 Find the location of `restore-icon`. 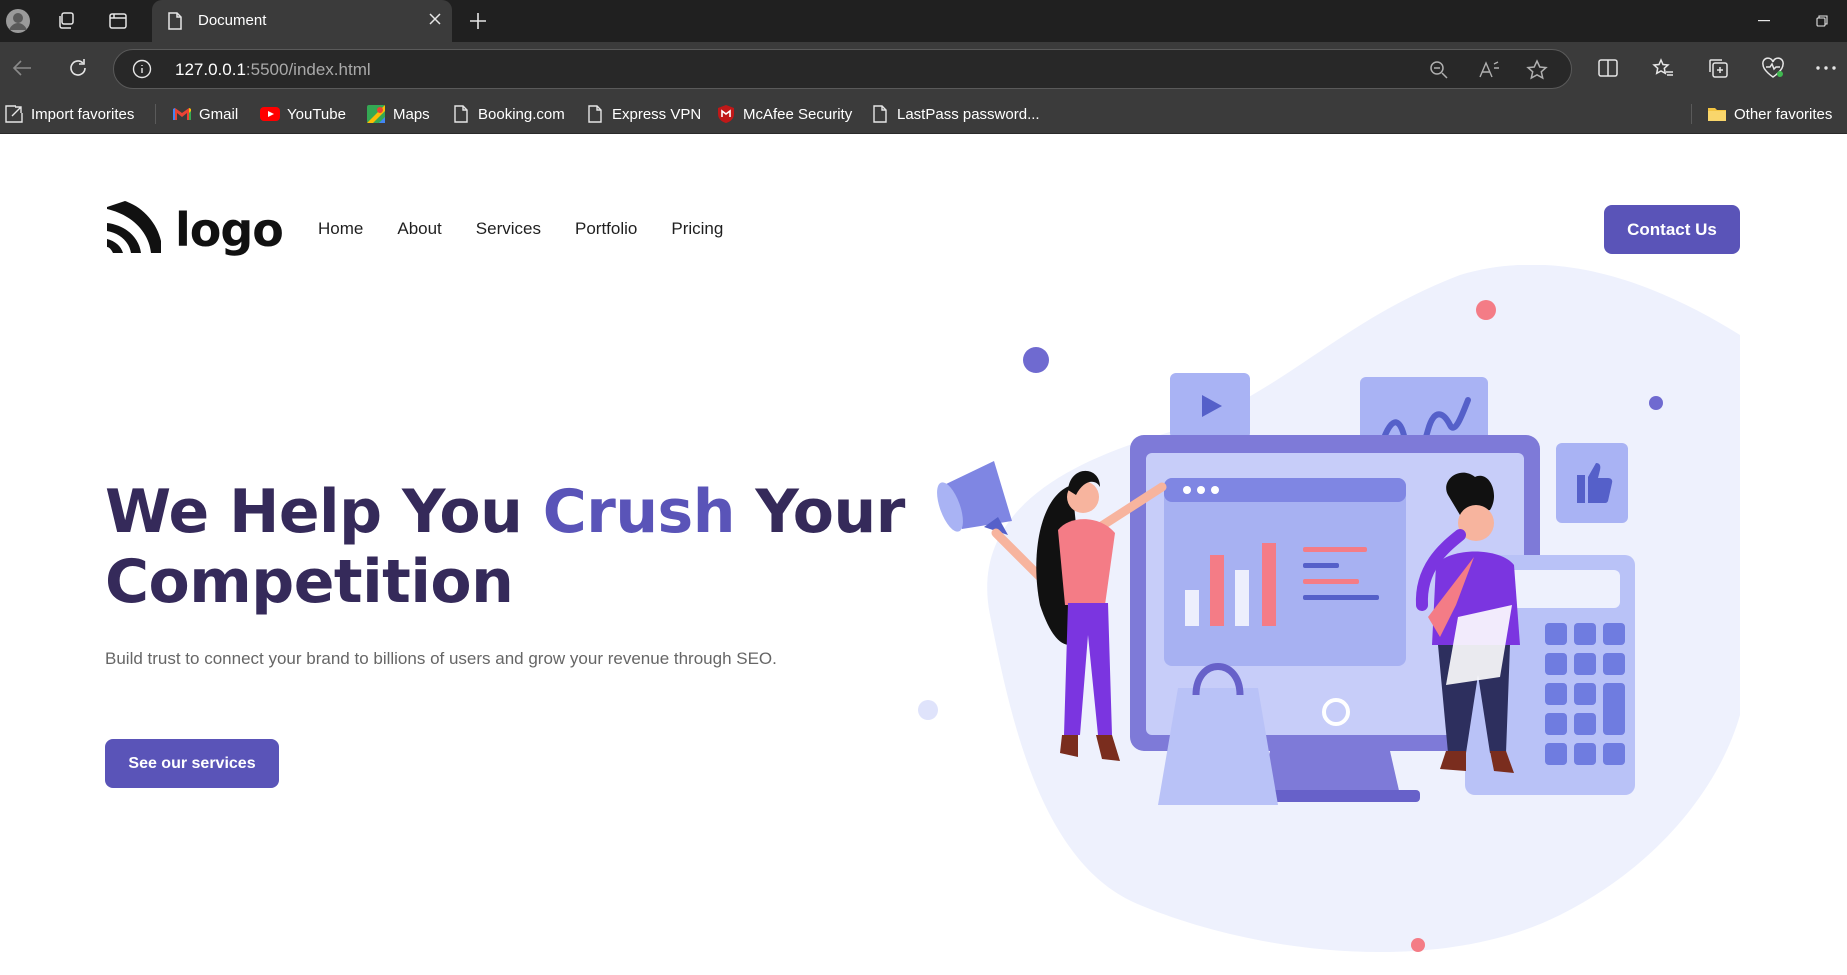

restore-icon is located at coordinates (1822, 21).